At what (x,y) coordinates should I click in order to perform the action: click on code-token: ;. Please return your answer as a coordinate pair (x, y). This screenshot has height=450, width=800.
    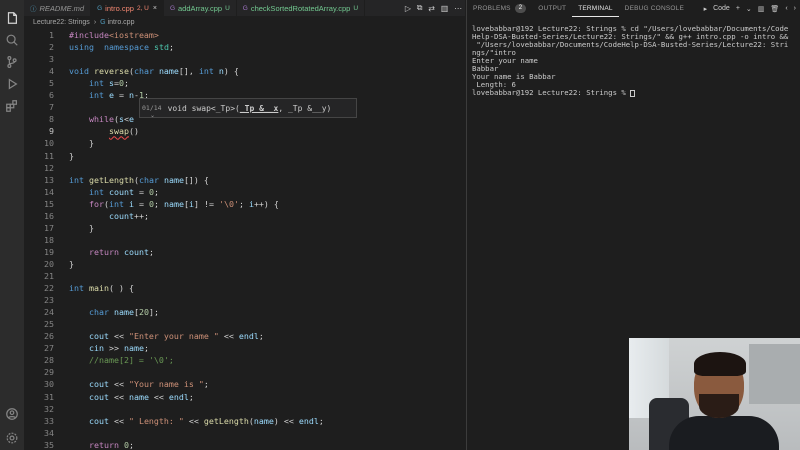
    Looking at the image, I should click on (131, 444).